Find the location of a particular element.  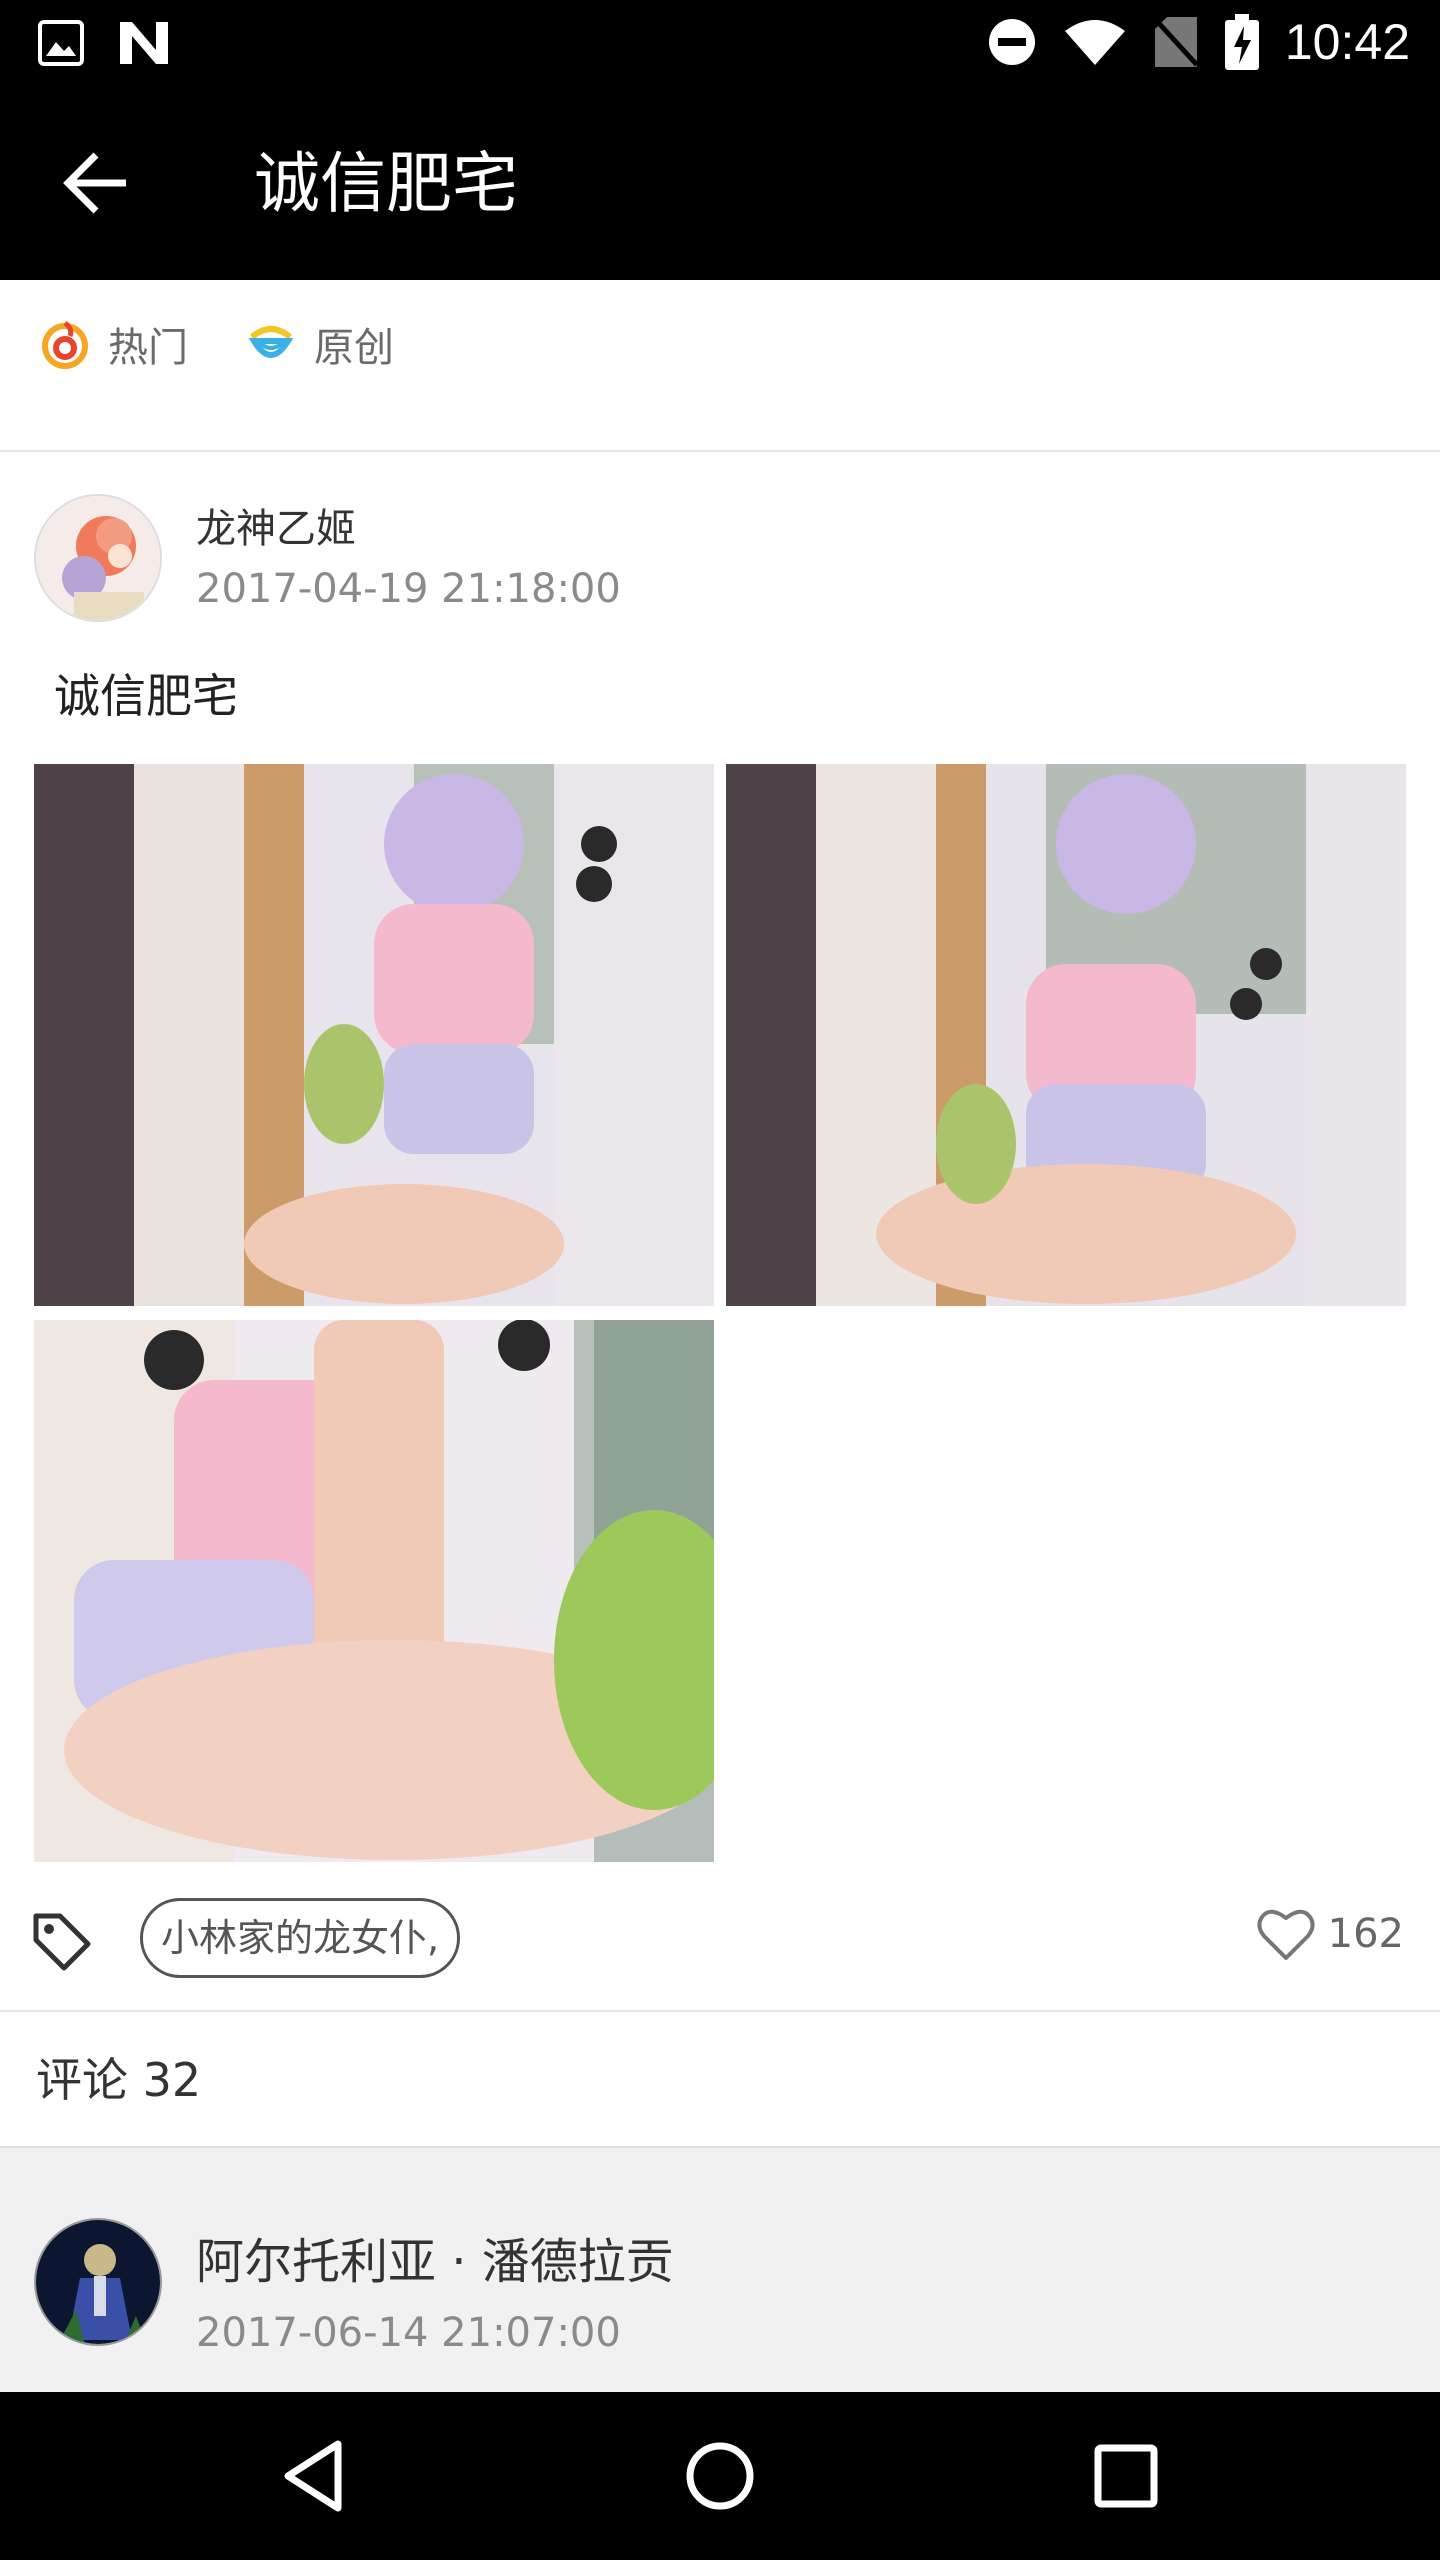

nav-home-button is located at coordinates (720, 2476).